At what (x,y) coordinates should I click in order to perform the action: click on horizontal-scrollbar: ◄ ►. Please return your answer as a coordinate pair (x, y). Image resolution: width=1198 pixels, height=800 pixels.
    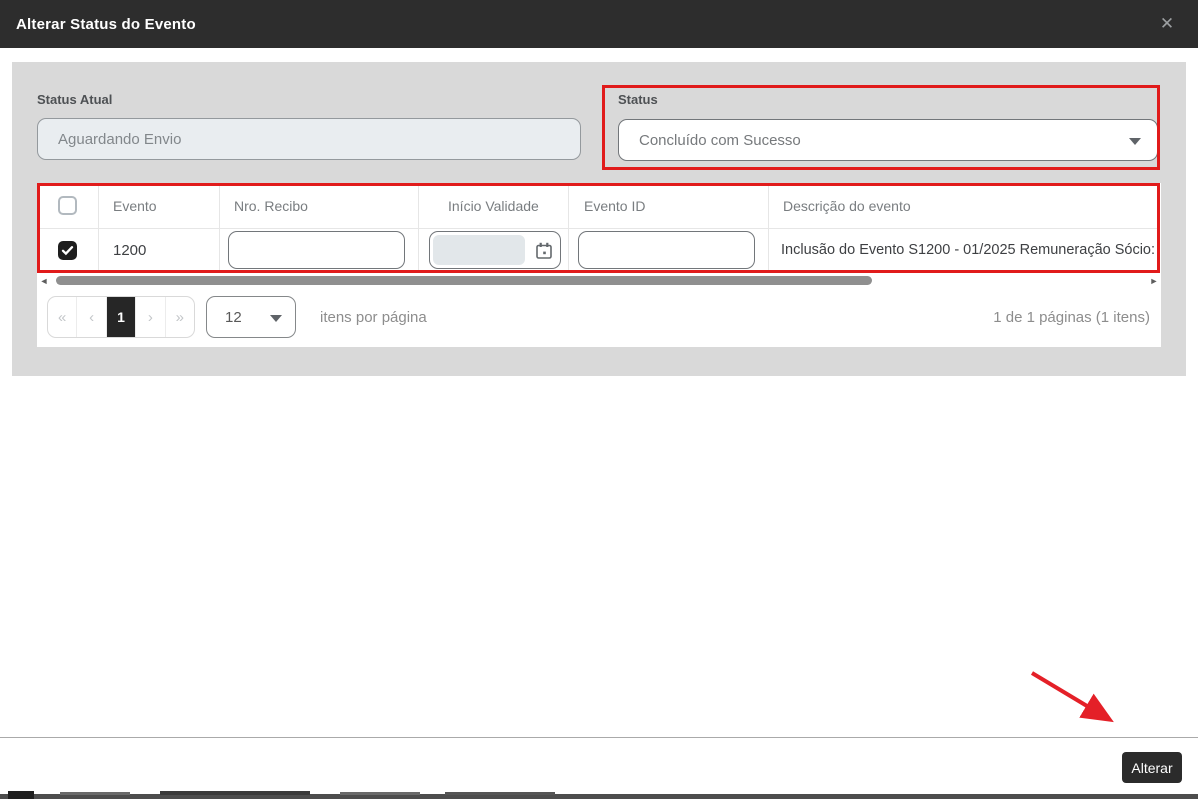
    Looking at the image, I should click on (599, 280).